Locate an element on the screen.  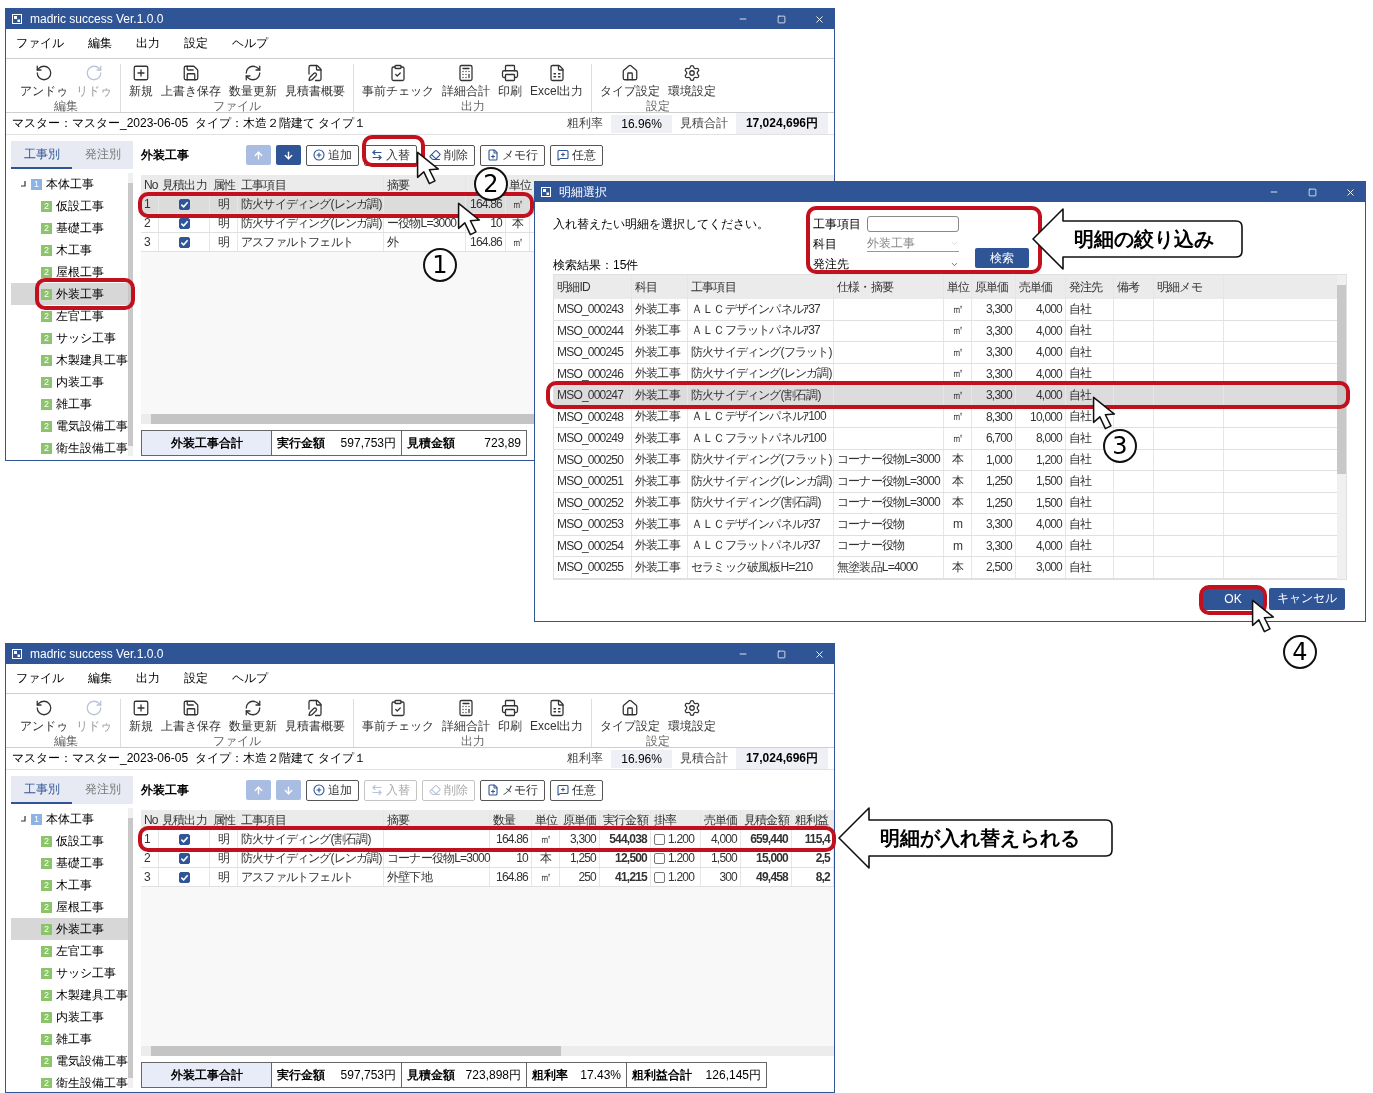
redo-icon is located at coordinates (94, 708).